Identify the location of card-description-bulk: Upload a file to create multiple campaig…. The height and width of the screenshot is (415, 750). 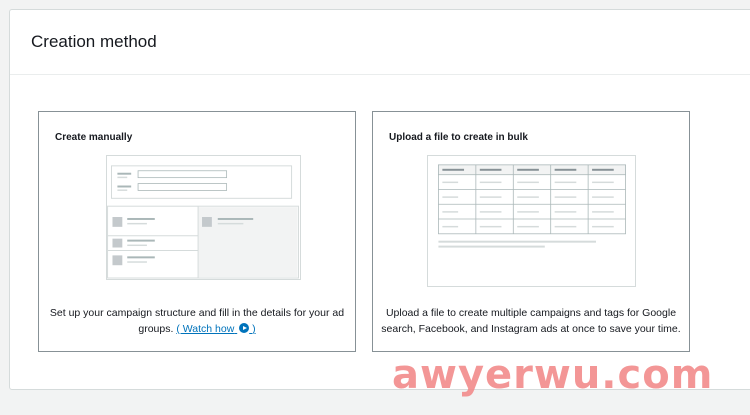
(531, 321).